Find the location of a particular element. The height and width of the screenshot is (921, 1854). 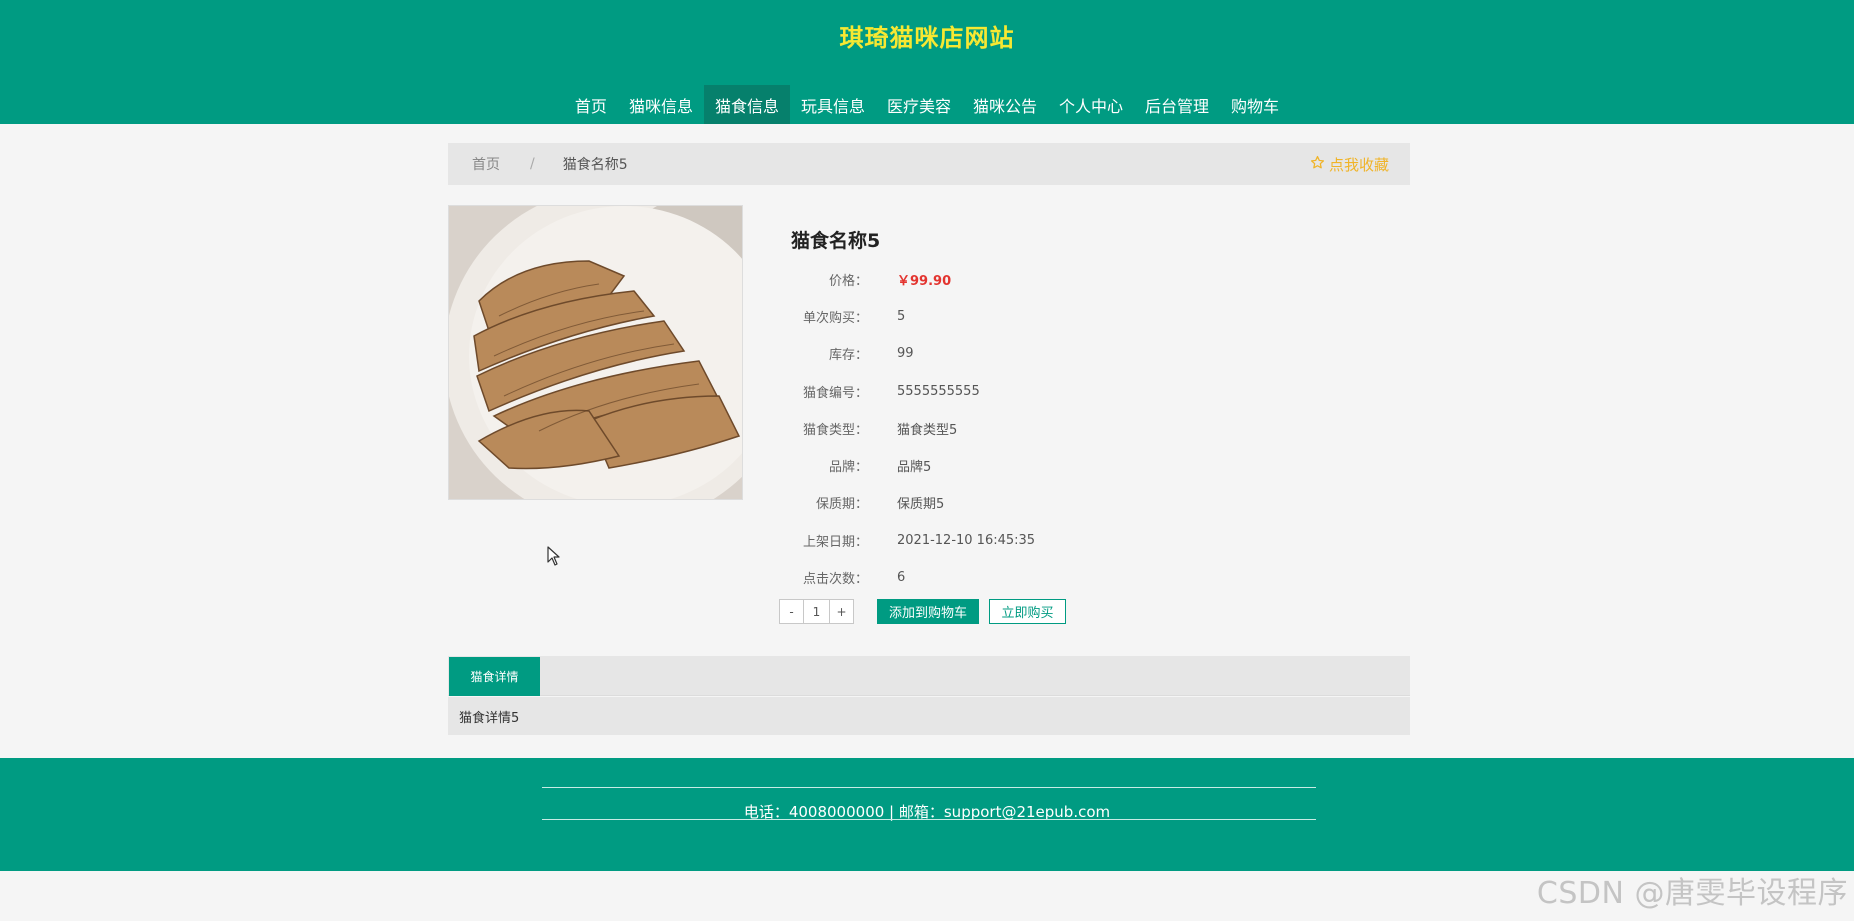

attr-value: 品牌5 is located at coordinates (914, 467).